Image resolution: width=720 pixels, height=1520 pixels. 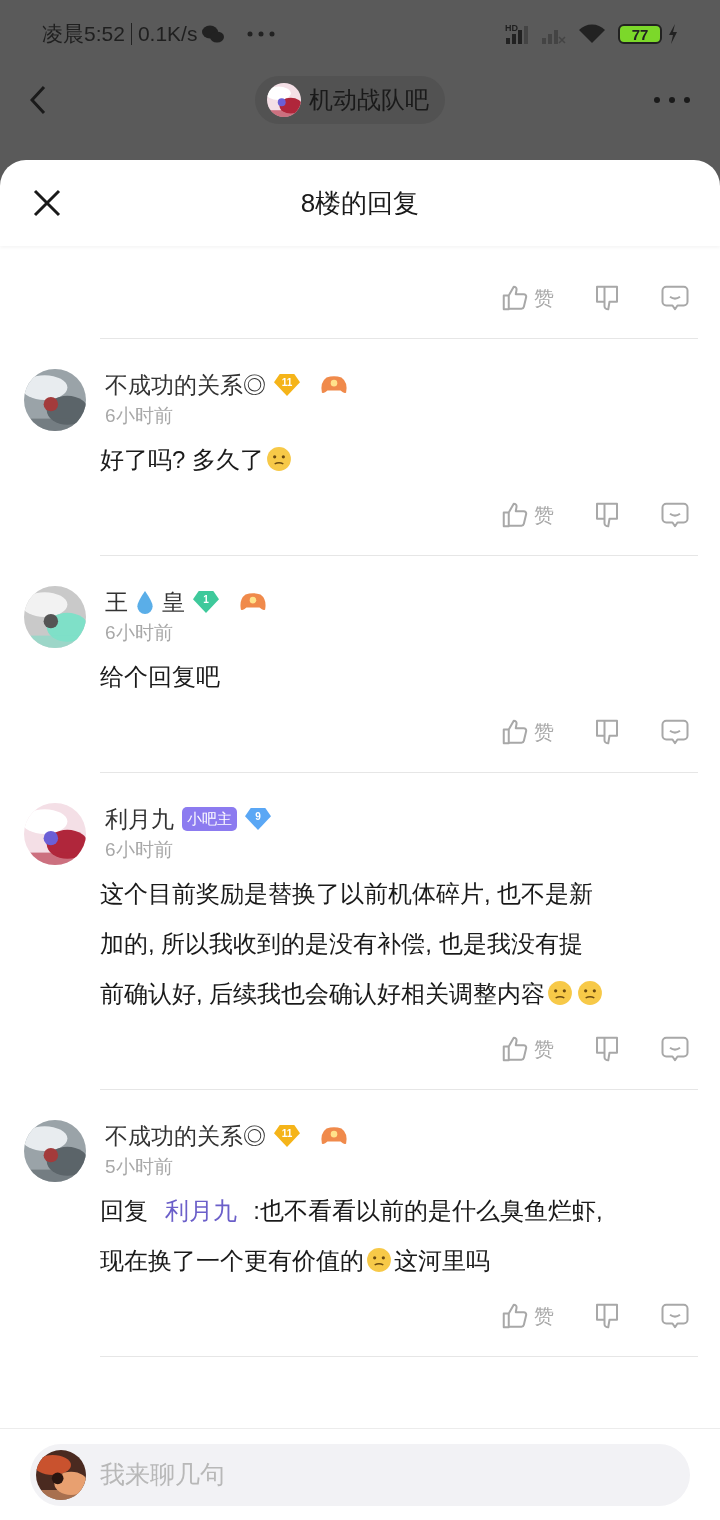 I want to click on comment-text: 加的, 所以我收到的是没有补偿, 也是我没有提, so click(x=342, y=944).